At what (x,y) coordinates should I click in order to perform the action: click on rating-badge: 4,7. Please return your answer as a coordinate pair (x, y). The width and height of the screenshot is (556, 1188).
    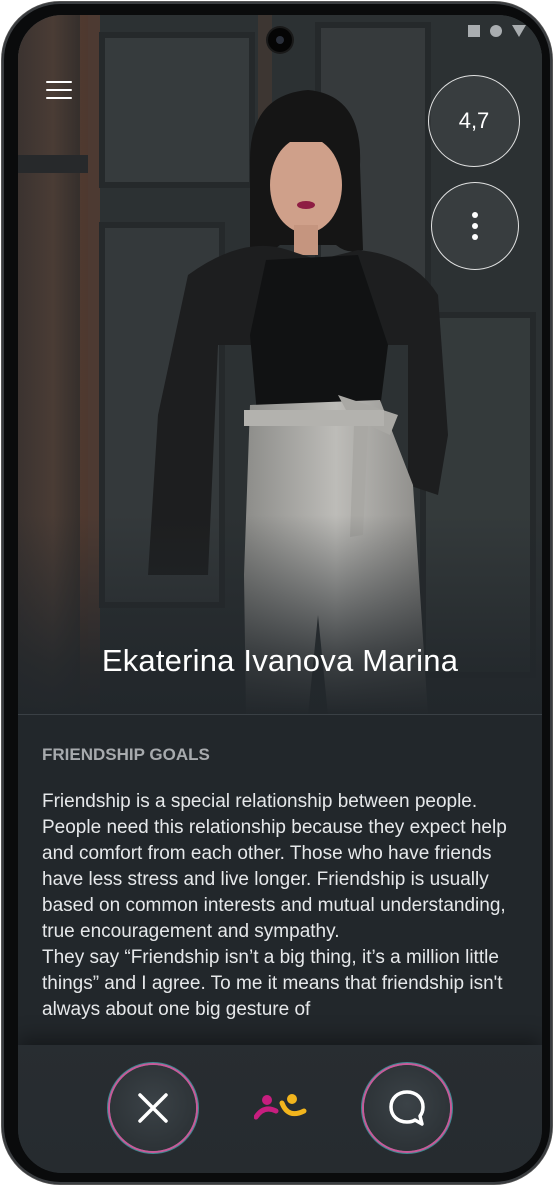
    Looking at the image, I should click on (474, 121).